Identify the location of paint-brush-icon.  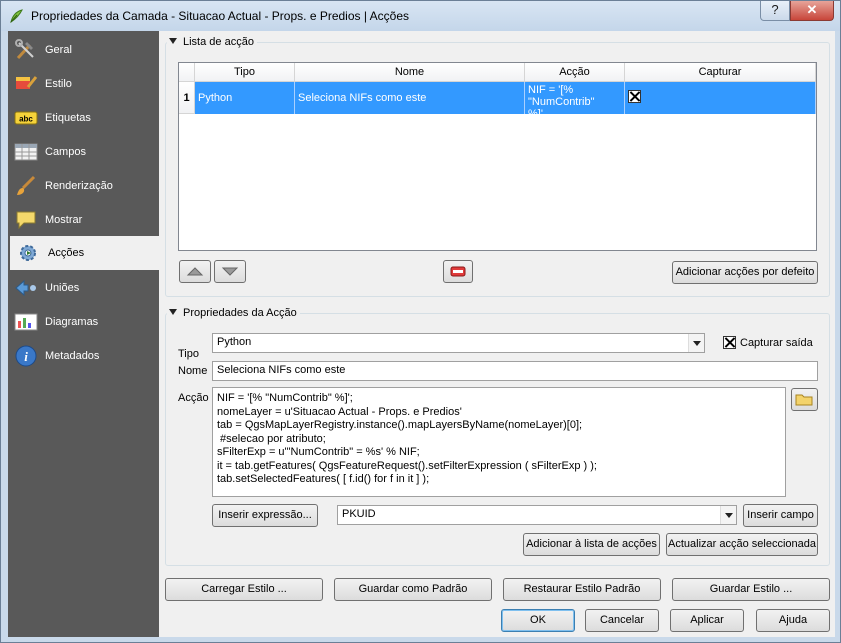
(27, 82).